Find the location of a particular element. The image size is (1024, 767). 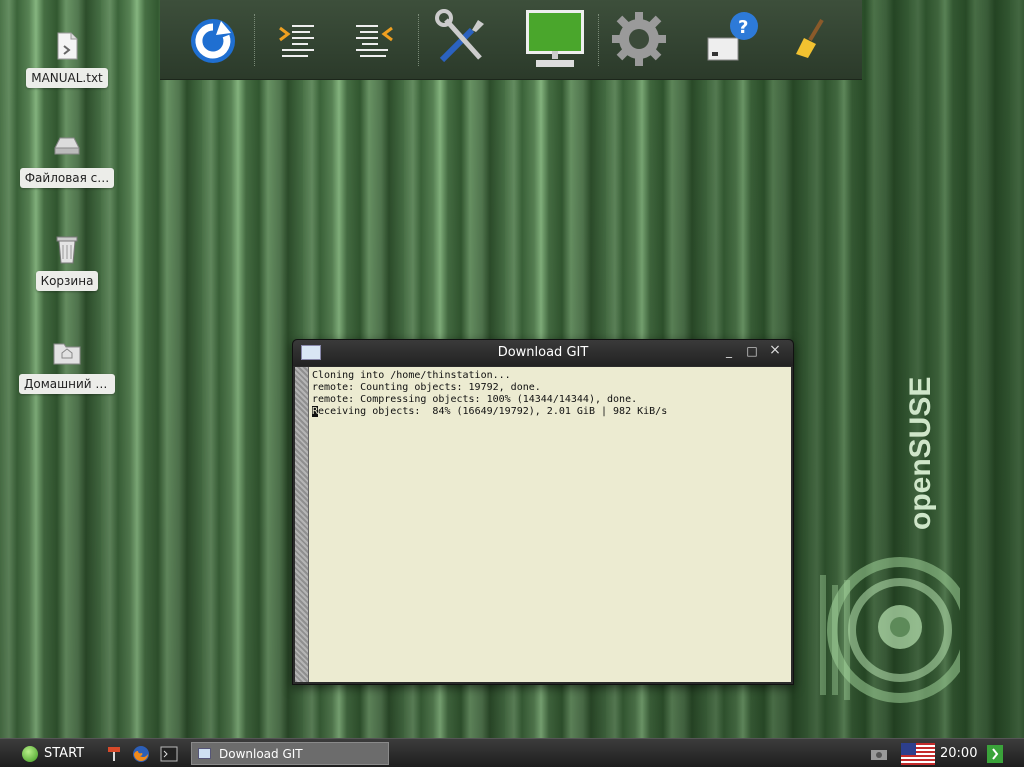

start-orb-icon is located at coordinates (30, 753).